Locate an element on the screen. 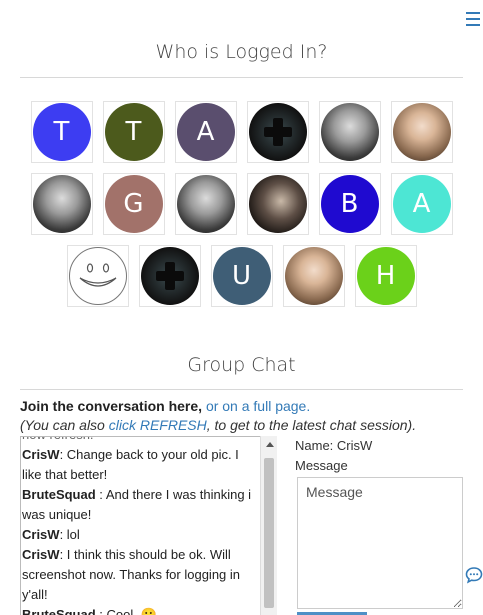 Image resolution: width=483 pixels, height=615 pixels. scroll-thumb is located at coordinates (269, 533).